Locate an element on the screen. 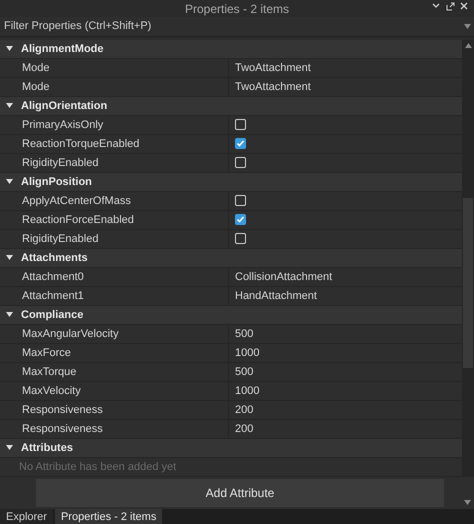 The width and height of the screenshot is (474, 524). section-header: Attachments is located at coordinates (231, 258).